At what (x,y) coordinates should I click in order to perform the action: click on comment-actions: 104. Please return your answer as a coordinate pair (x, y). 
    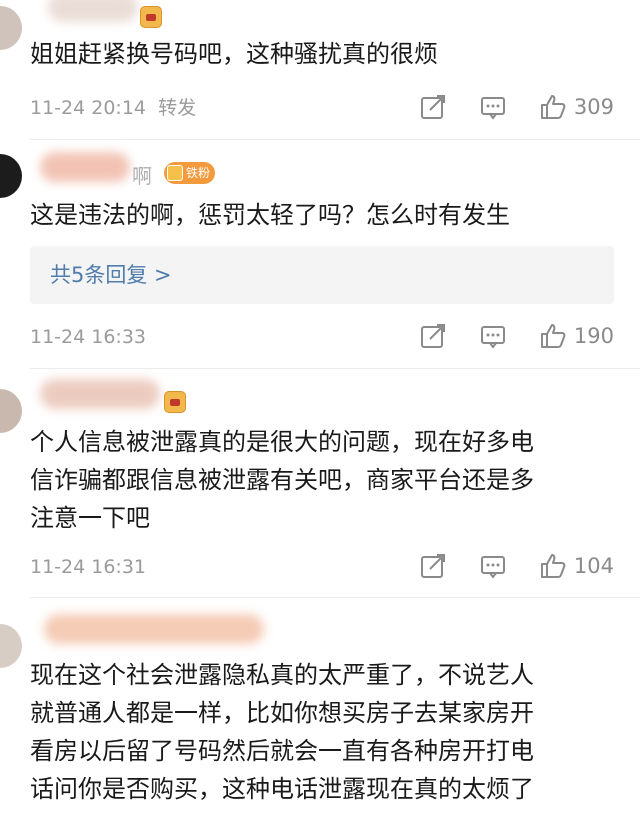
    Looking at the image, I should click on (517, 566).